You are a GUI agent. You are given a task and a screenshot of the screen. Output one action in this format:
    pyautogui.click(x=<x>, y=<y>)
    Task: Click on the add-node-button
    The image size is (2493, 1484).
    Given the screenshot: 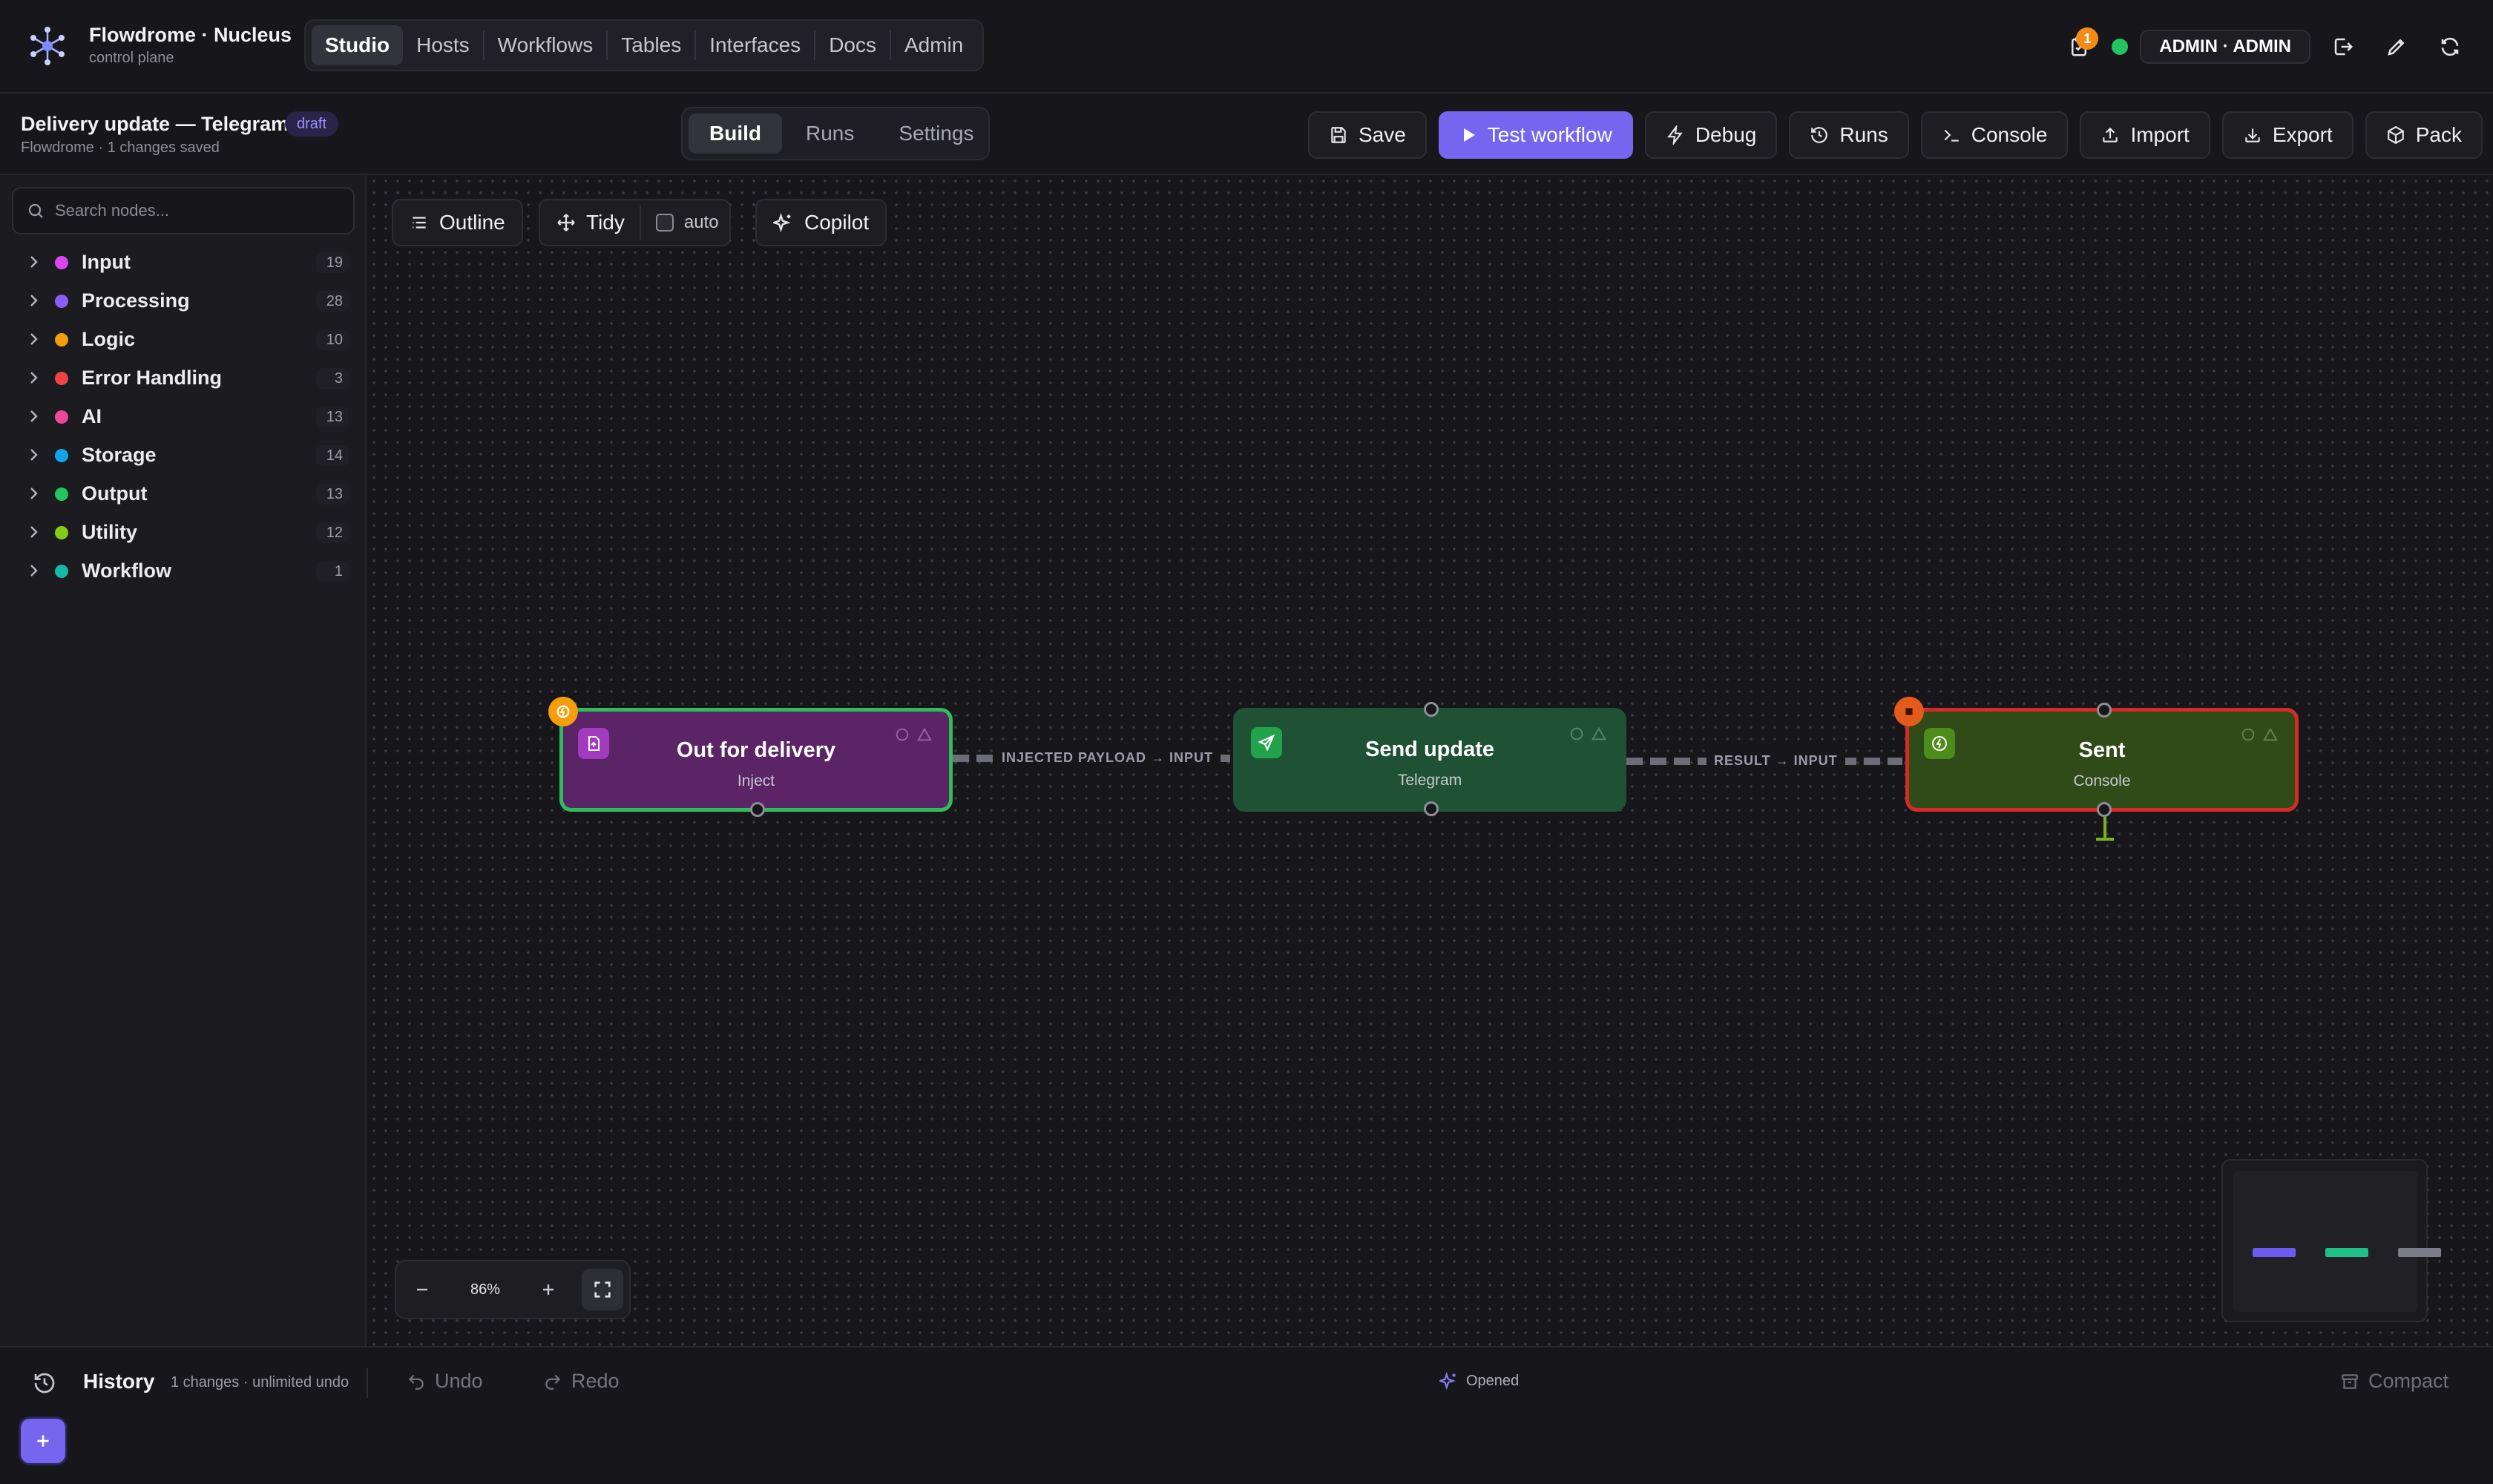 What is the action you would take?
    pyautogui.click(x=43, y=1441)
    